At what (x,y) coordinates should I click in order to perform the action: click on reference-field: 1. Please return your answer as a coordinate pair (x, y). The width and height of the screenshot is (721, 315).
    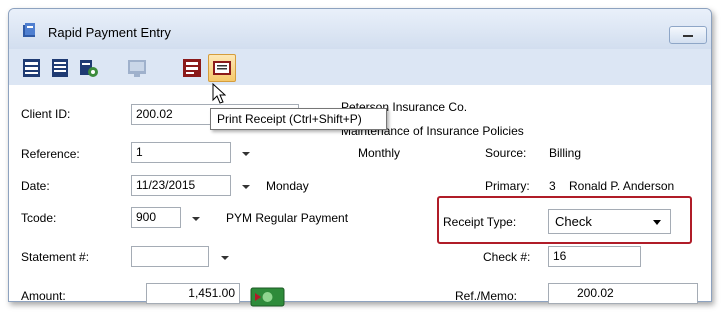
    Looking at the image, I should click on (181, 152).